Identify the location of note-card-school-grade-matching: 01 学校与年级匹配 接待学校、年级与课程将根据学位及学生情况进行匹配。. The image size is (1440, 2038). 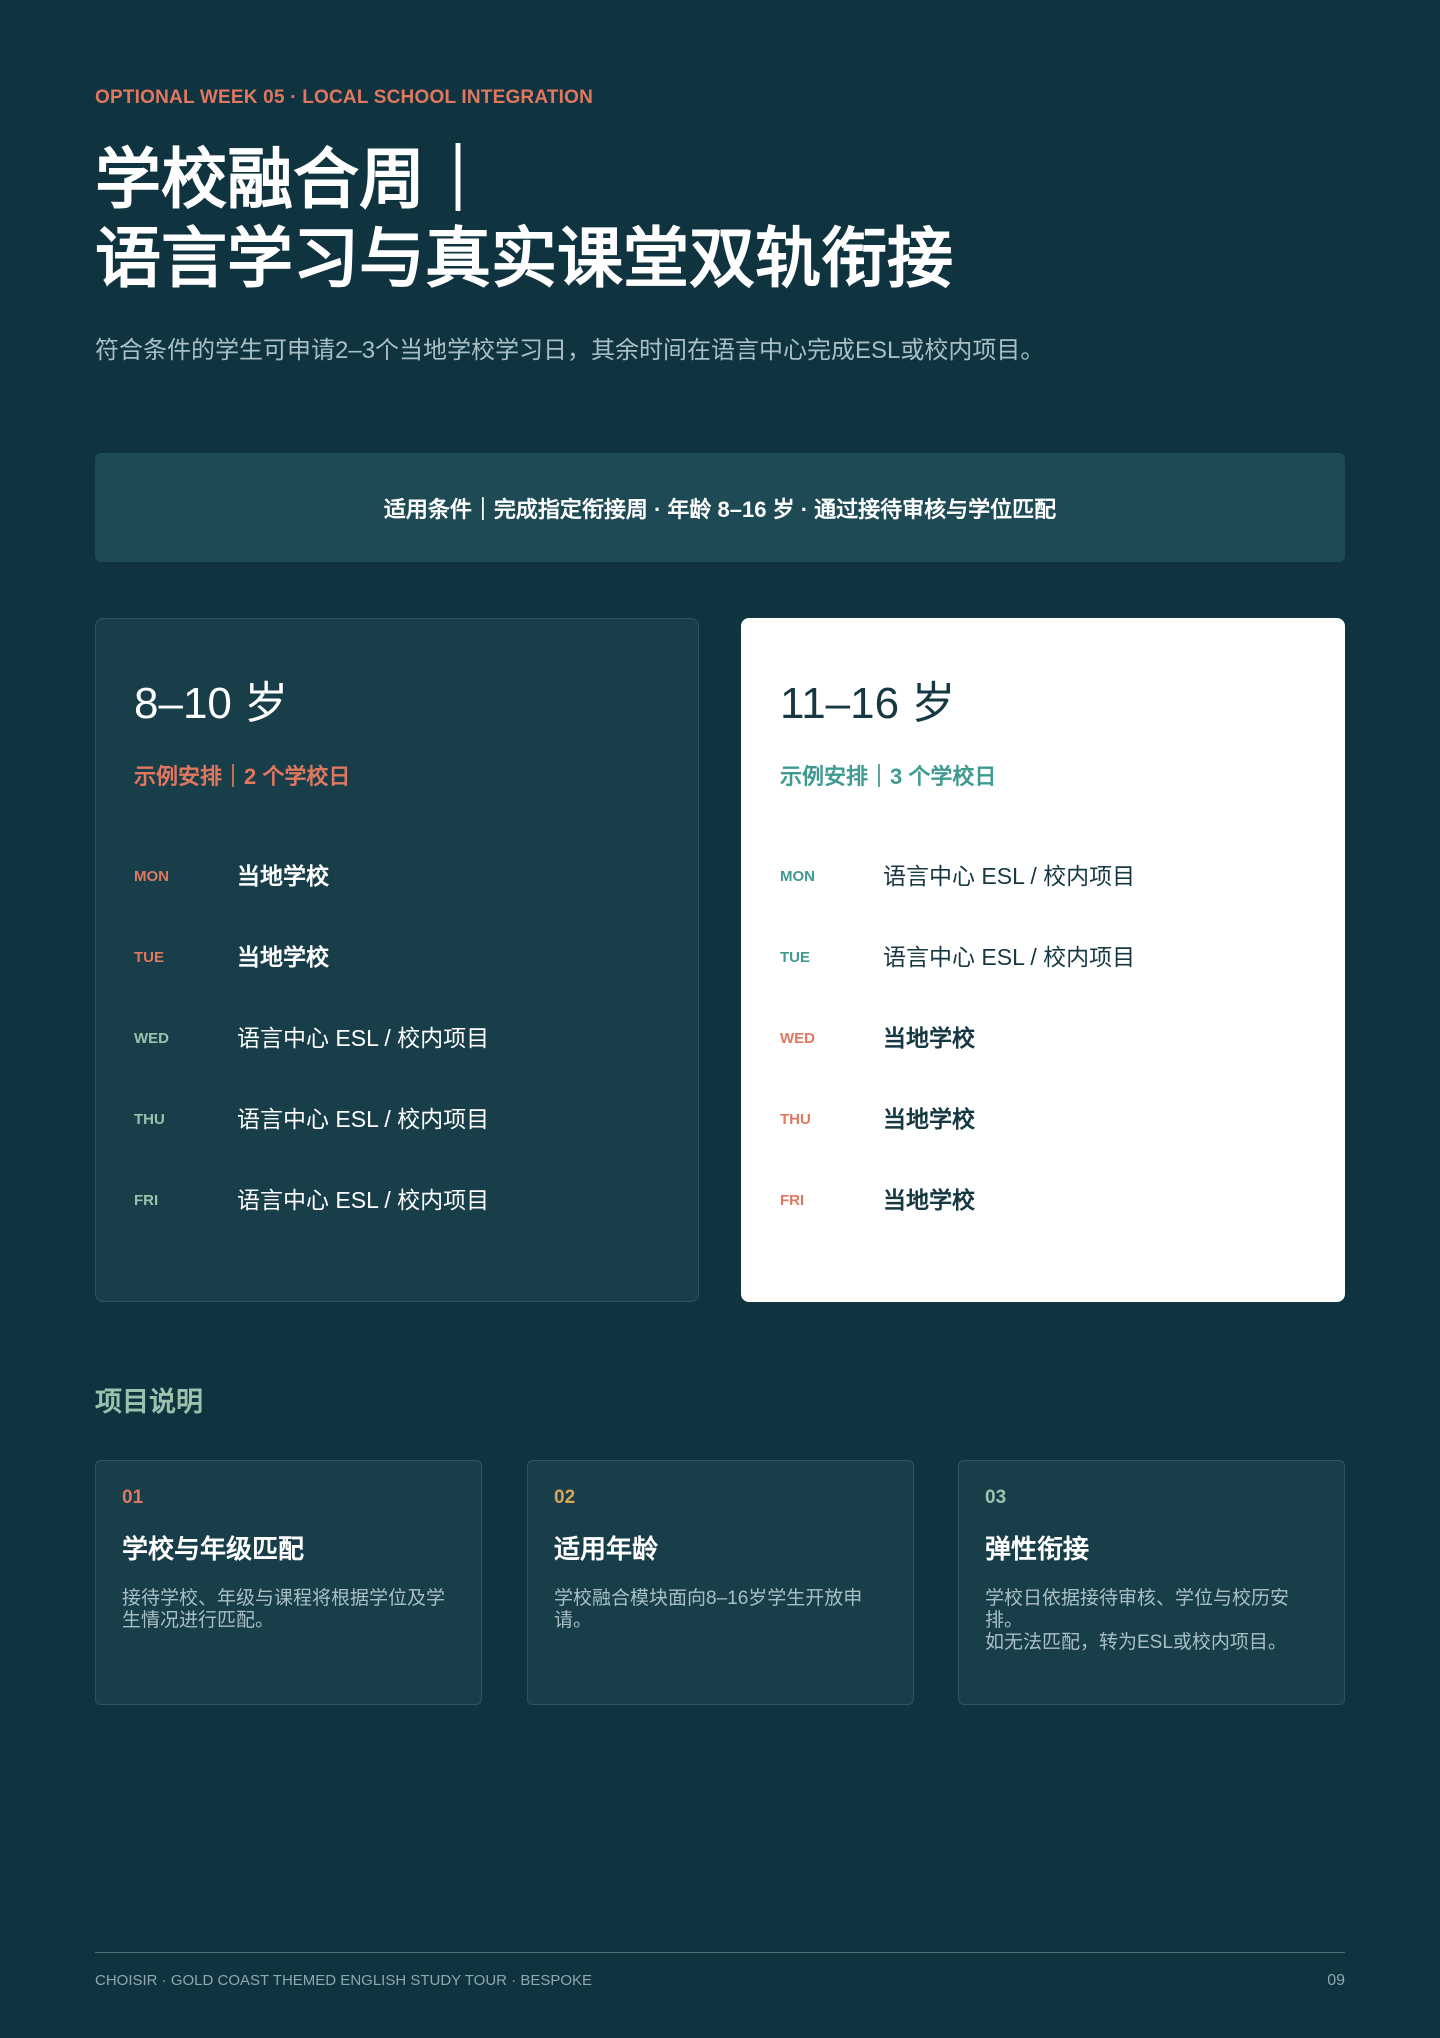
(288, 1582).